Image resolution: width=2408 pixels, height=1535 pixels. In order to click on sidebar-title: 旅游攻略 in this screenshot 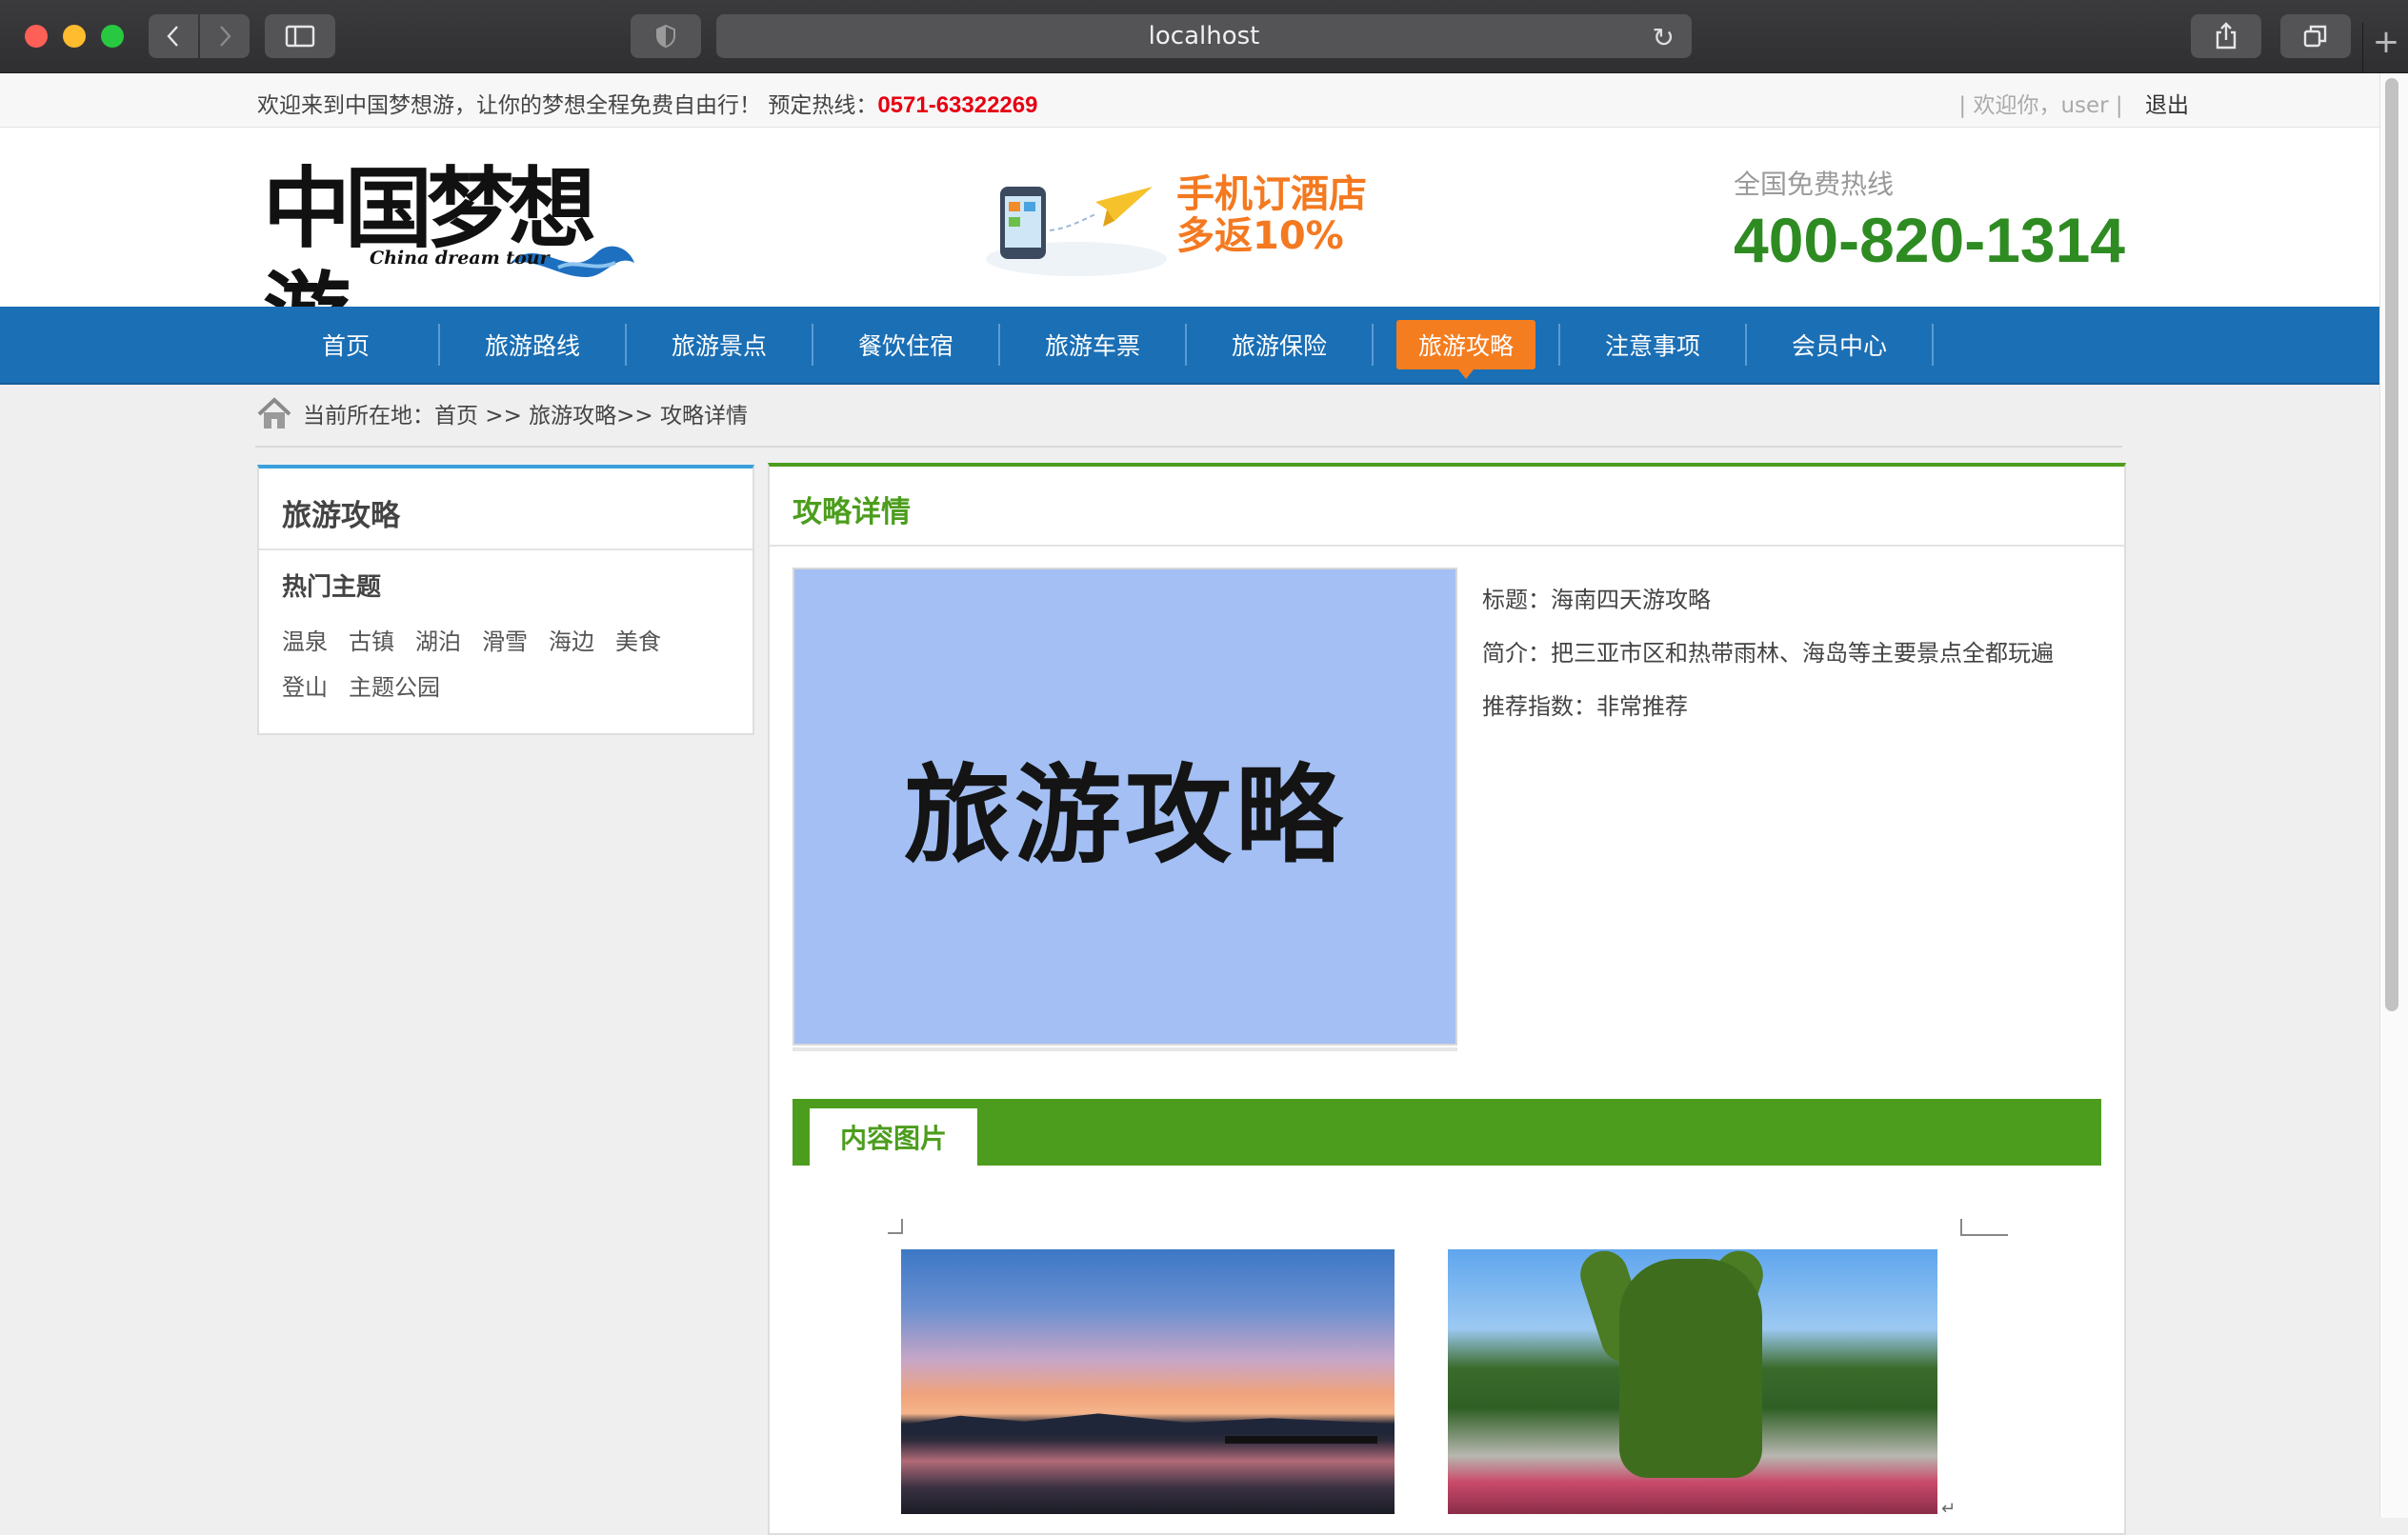, I will do `click(341, 516)`.